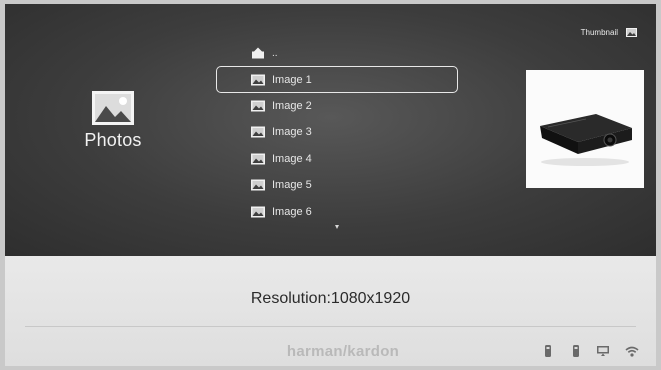 This screenshot has height=370, width=661. Describe the element at coordinates (330, 298) in the screenshot. I see `resolution-text: Resolution:1080x1920` at that location.